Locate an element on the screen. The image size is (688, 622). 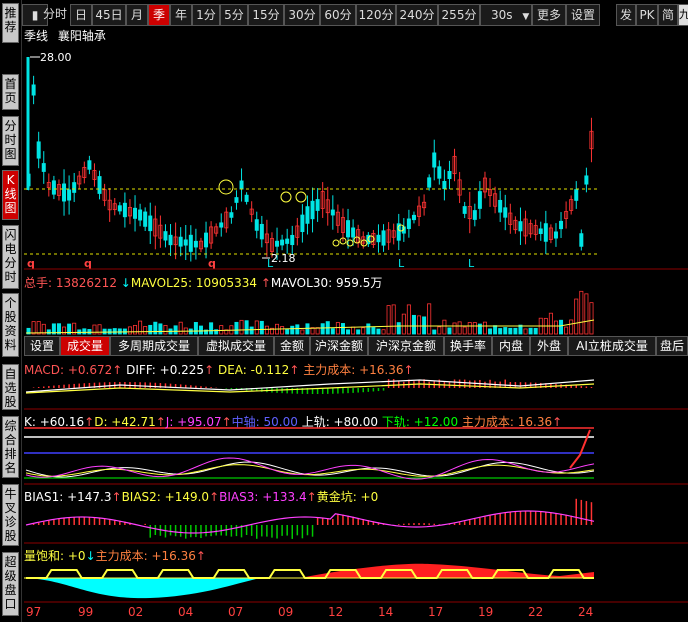
saturation-cost: 主力成本: +16.36 is located at coordinates (145, 556).